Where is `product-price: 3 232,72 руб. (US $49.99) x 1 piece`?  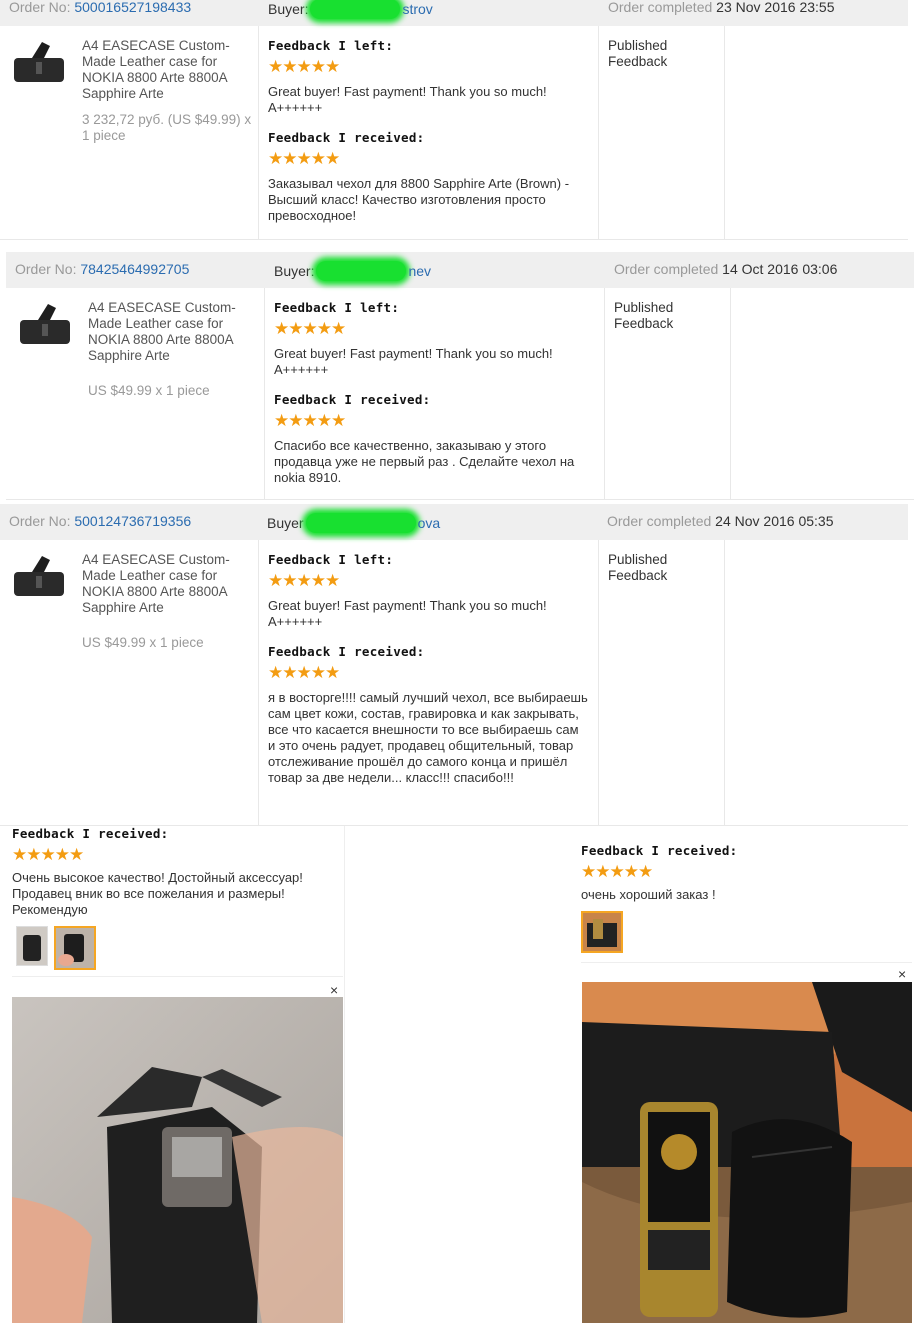 product-price: 3 232,72 руб. (US $49.99) x 1 piece is located at coordinates (167, 127).